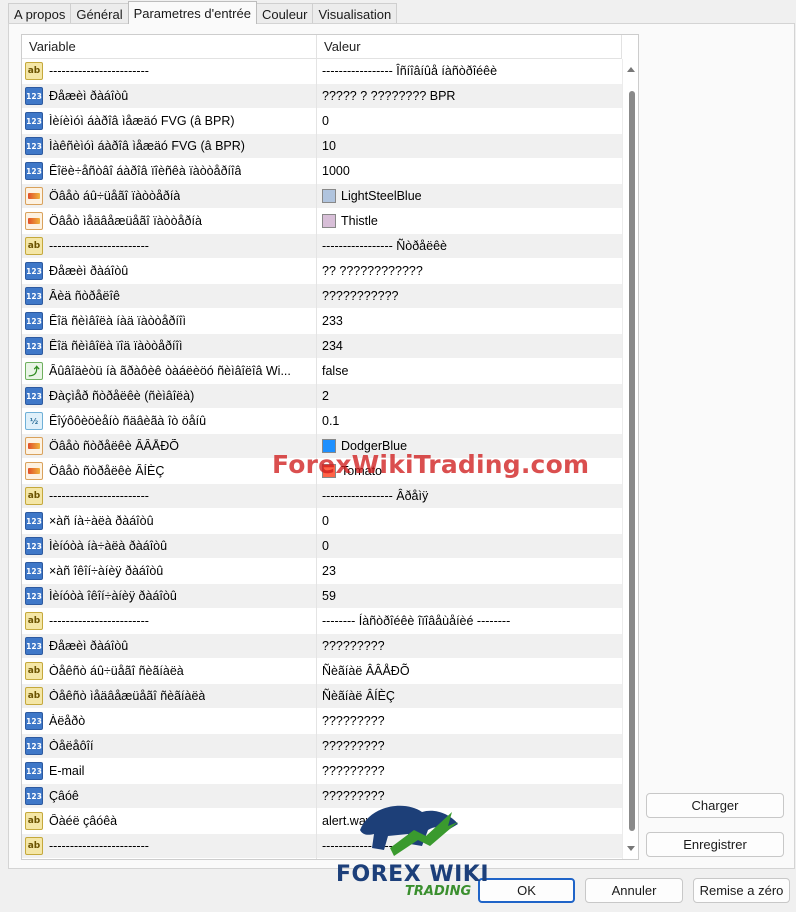 This screenshot has width=796, height=912. I want to click on value-cell: alert.wav, so click(469, 821).